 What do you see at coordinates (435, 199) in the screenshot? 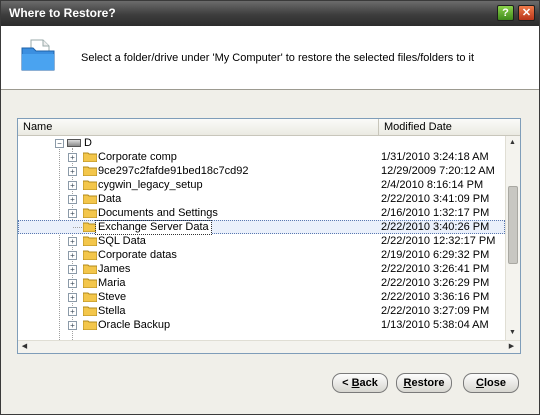
I see `modified-date: 2/22/2010 3:41:09 PM` at bounding box center [435, 199].